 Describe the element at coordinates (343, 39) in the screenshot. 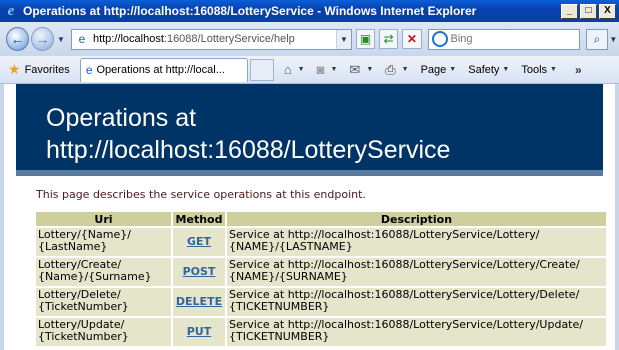

I see `address-dropdown-icon: ▼` at that location.